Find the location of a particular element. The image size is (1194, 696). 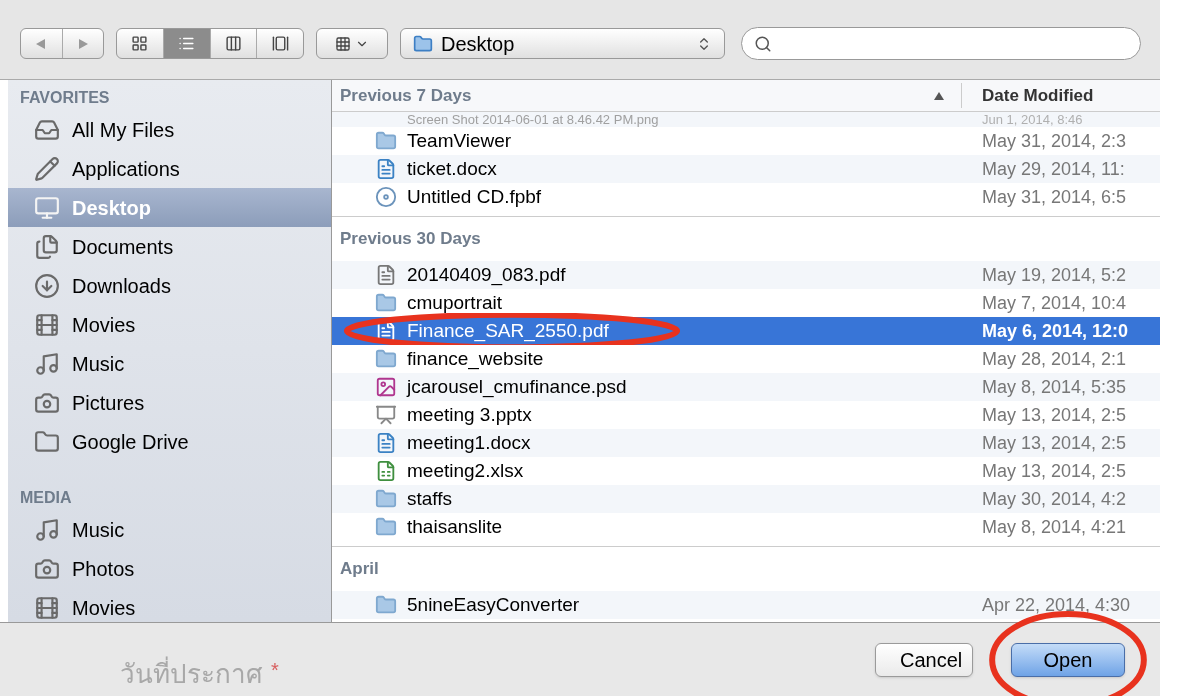

file-date: May 29, 2014, 11: is located at coordinates (1053, 169).